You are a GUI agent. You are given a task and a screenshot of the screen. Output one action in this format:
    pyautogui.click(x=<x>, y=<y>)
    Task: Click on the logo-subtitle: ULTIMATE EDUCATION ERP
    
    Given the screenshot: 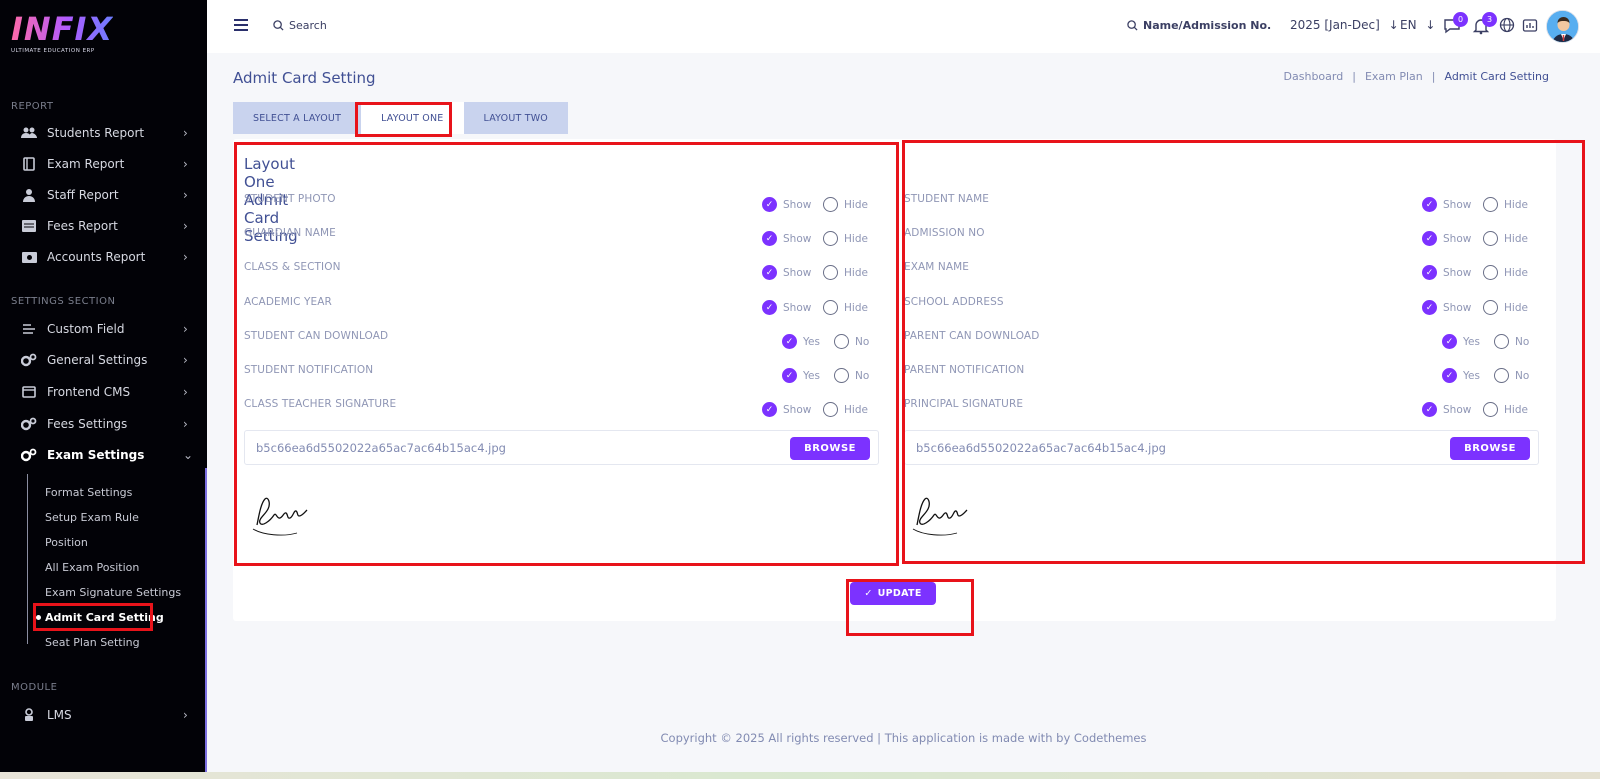 What is the action you would take?
    pyautogui.click(x=53, y=51)
    